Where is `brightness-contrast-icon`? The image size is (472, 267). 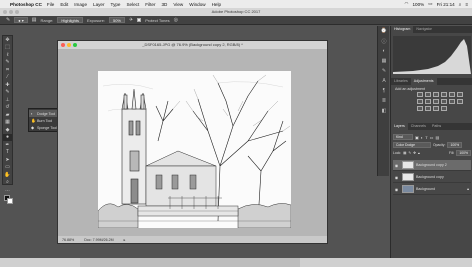
brightness-contrast-icon is located at coordinates (420, 94).